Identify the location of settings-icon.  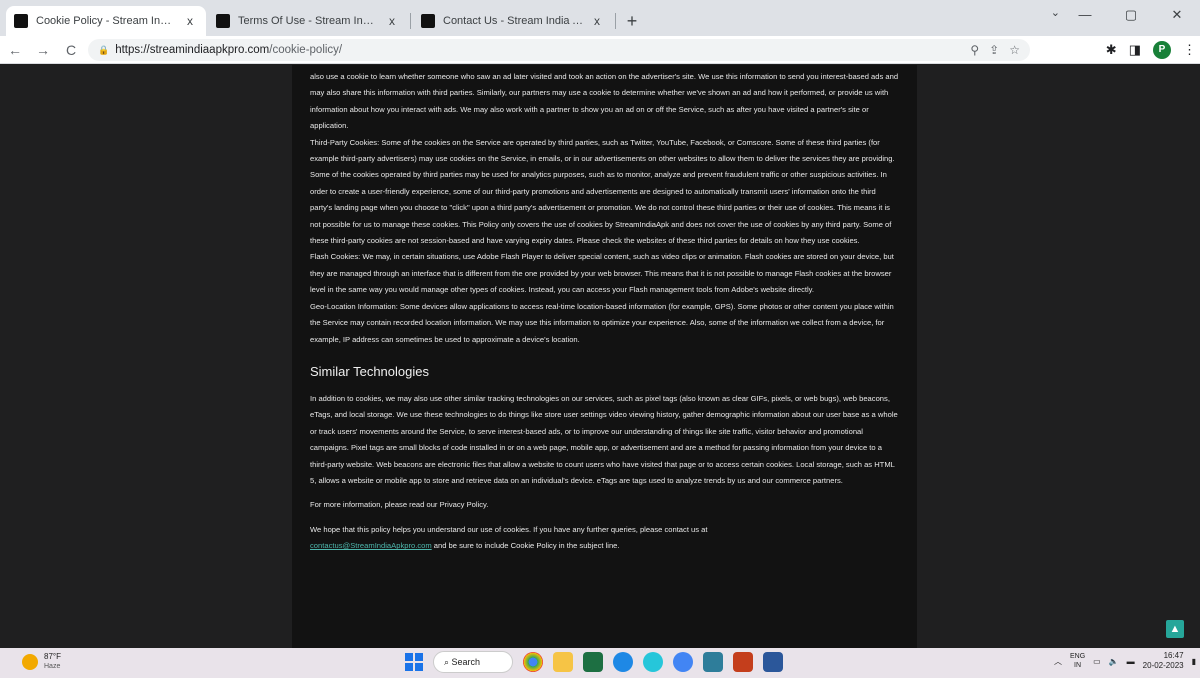
(653, 662).